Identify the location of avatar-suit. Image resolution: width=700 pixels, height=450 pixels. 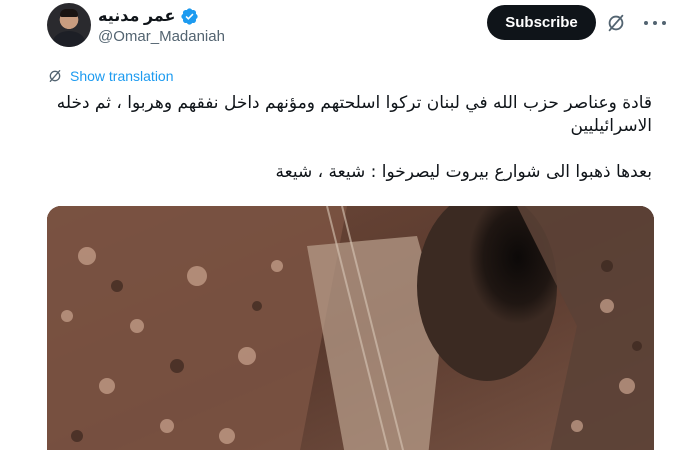
(69, 39).